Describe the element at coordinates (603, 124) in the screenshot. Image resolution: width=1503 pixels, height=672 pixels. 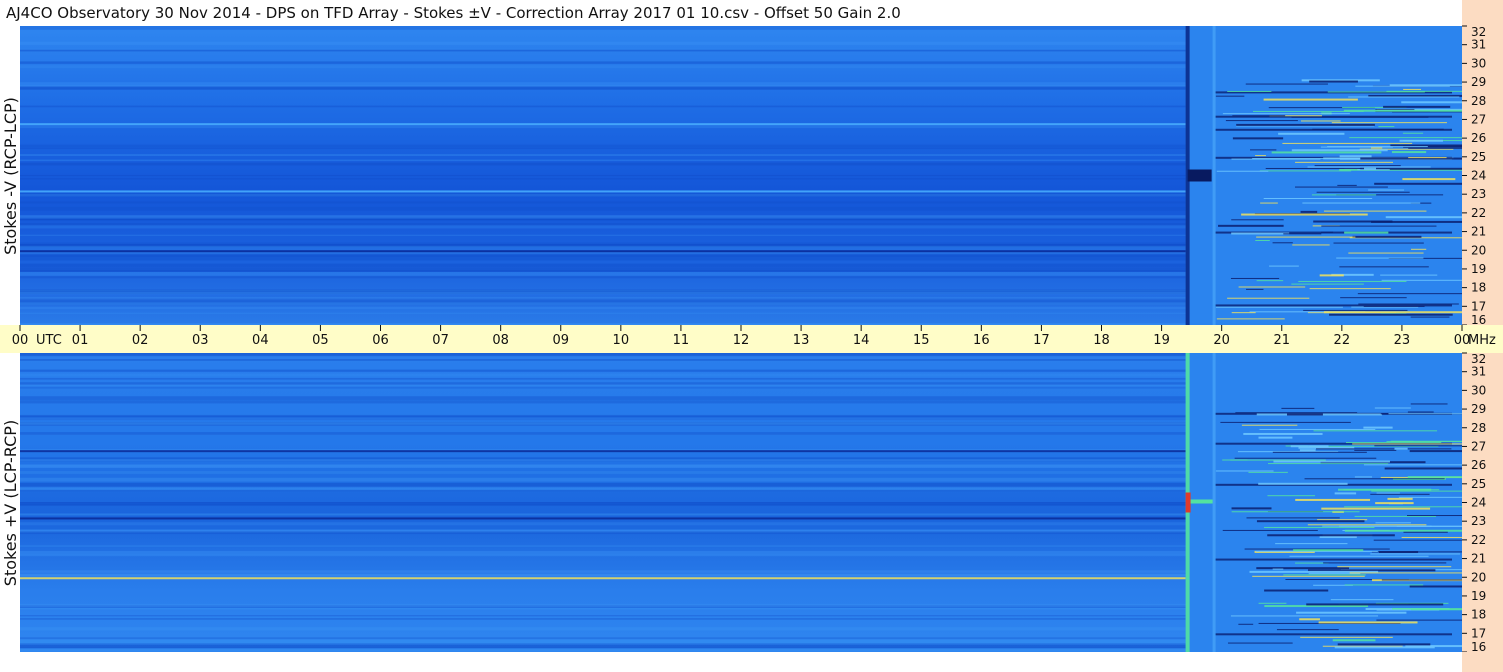
I see `bright-frequency-line` at that location.